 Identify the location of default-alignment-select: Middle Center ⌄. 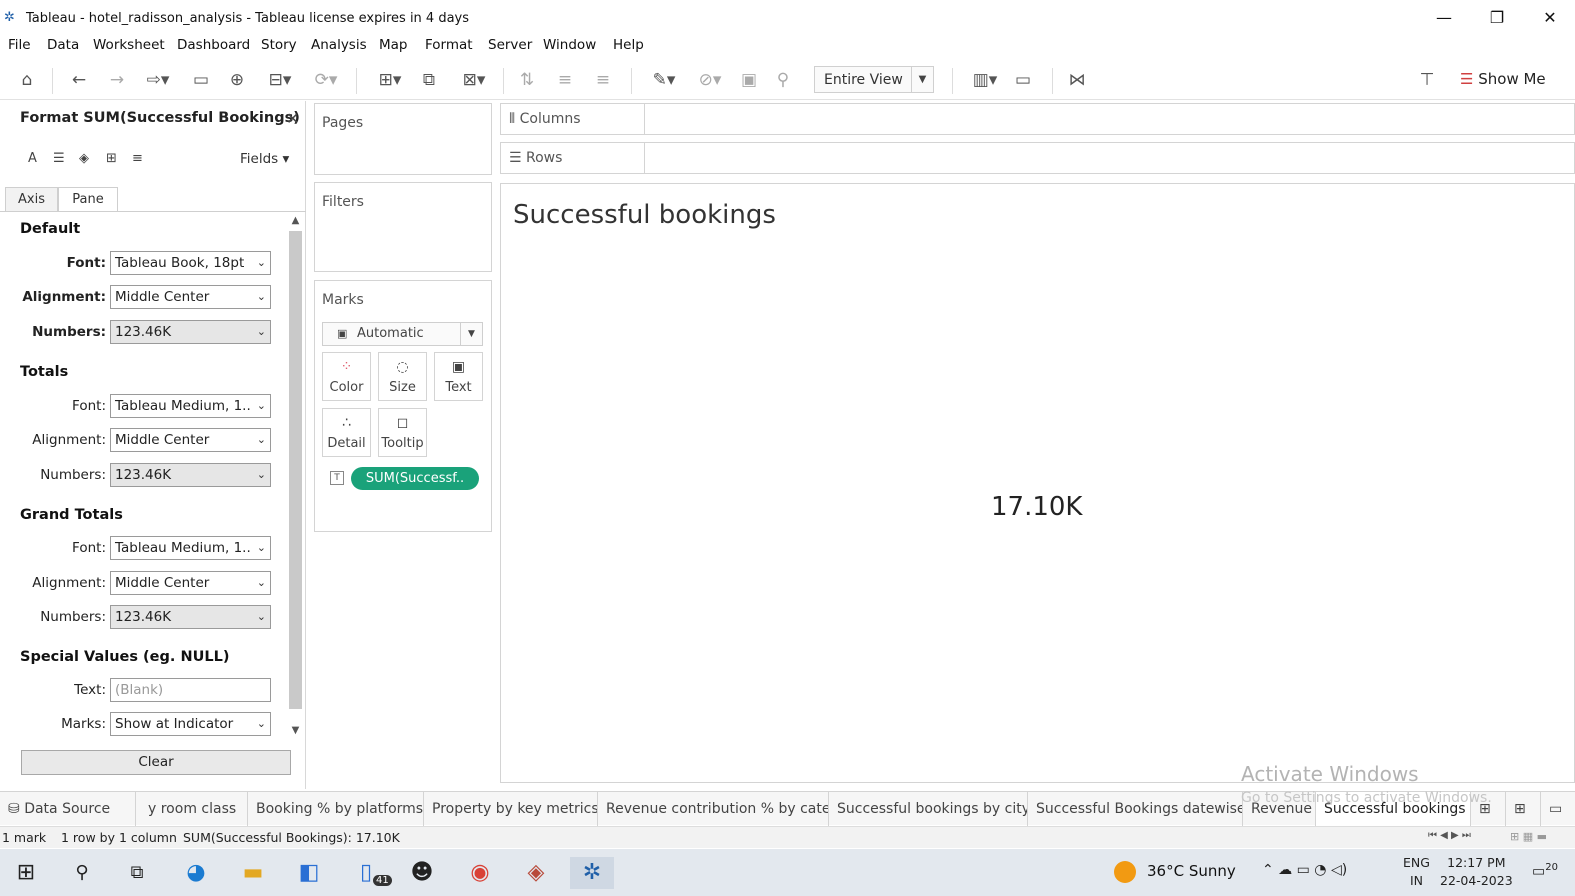
(190, 297).